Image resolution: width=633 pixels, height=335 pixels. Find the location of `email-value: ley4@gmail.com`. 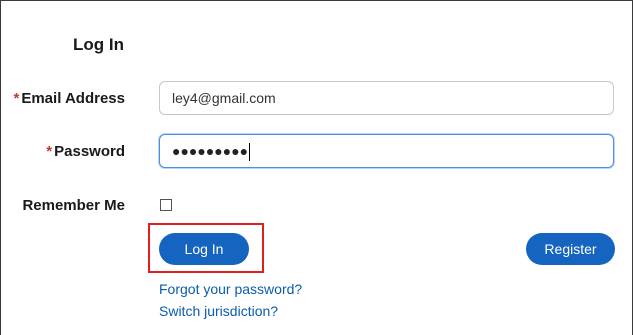

email-value: ley4@gmail.com is located at coordinates (224, 98).